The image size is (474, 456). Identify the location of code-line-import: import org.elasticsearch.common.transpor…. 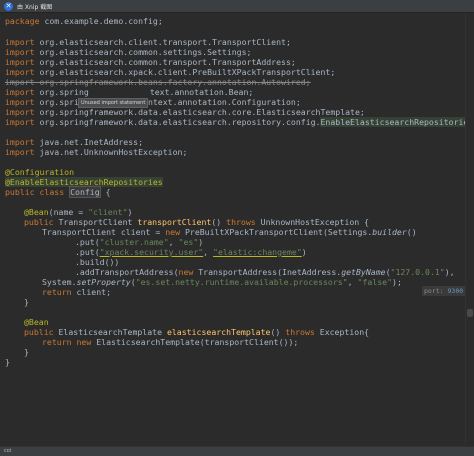
(150, 62).